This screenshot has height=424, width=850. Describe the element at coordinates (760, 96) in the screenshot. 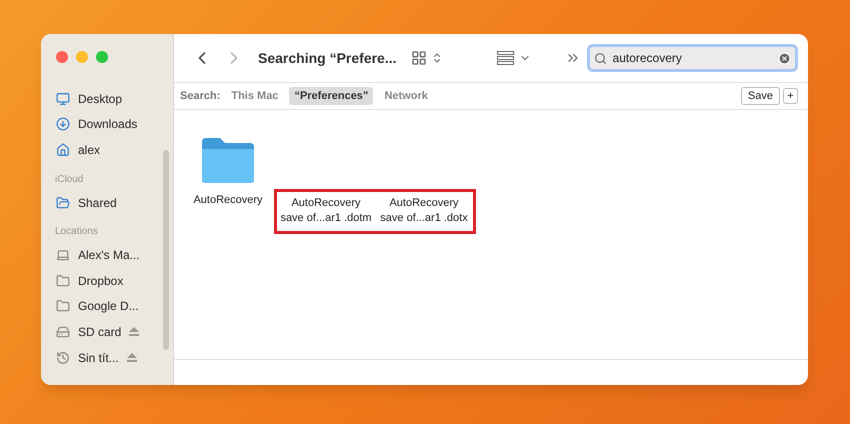

I see `save-button: Save` at that location.